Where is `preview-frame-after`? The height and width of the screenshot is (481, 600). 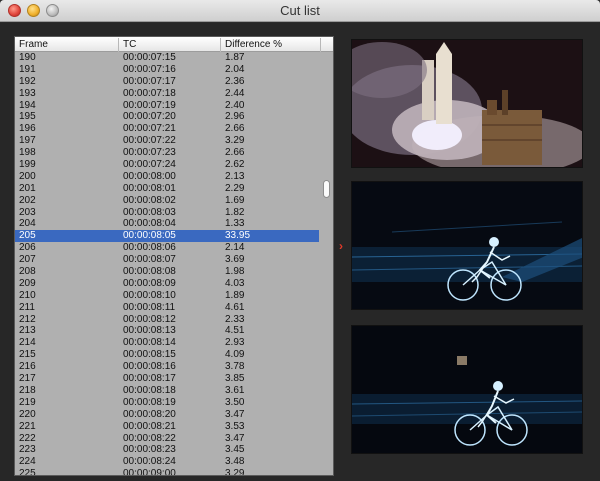 preview-frame-after is located at coordinates (467, 389).